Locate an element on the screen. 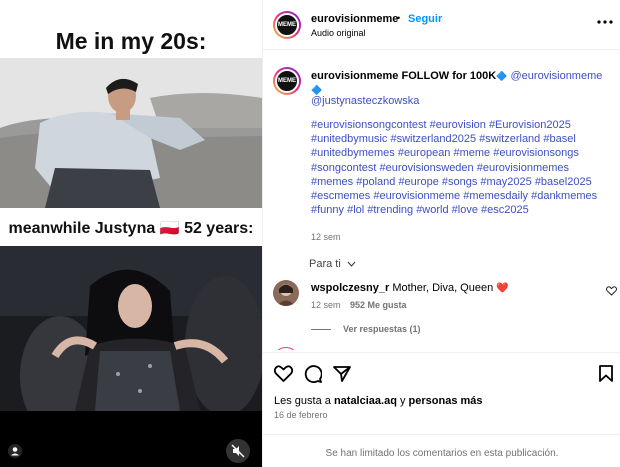 Image resolution: width=620 pixels, height=467 pixels. mention-link: @eurovisionmeme is located at coordinates (557, 76).